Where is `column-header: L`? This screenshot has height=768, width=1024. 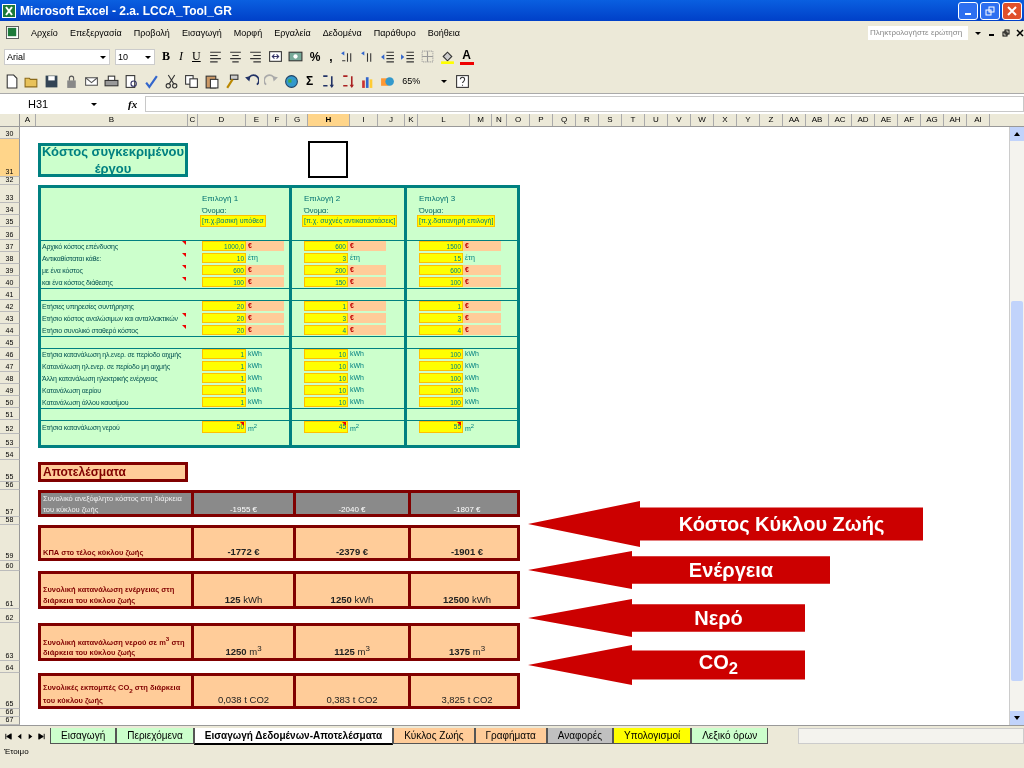
column-header: L is located at coordinates (444, 120).